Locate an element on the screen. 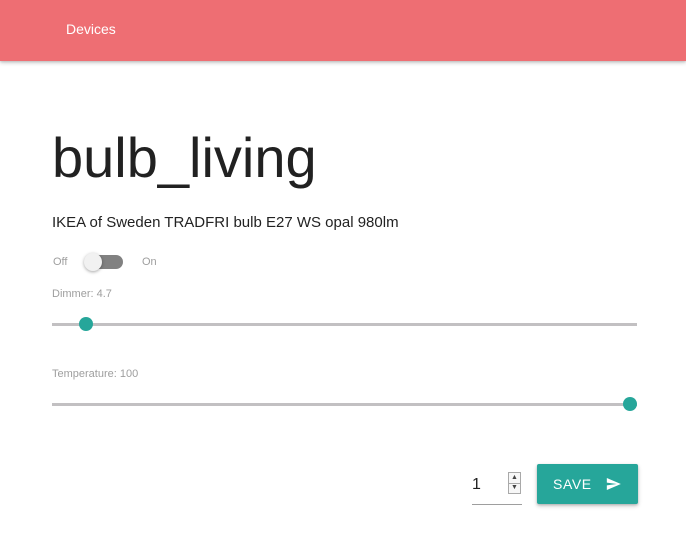 The height and width of the screenshot is (546, 686). top-navbar: Devices is located at coordinates (343, 30).